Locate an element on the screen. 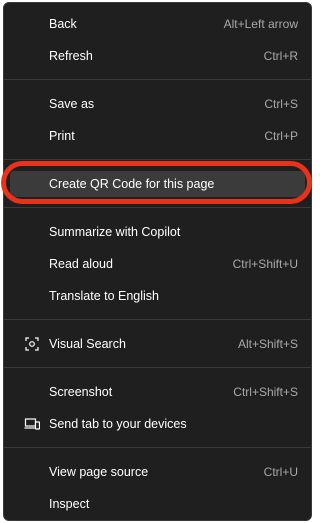 This screenshot has width=320, height=523. menu-item-create-qr-code: Create QR Code for this page is located at coordinates (157, 184).